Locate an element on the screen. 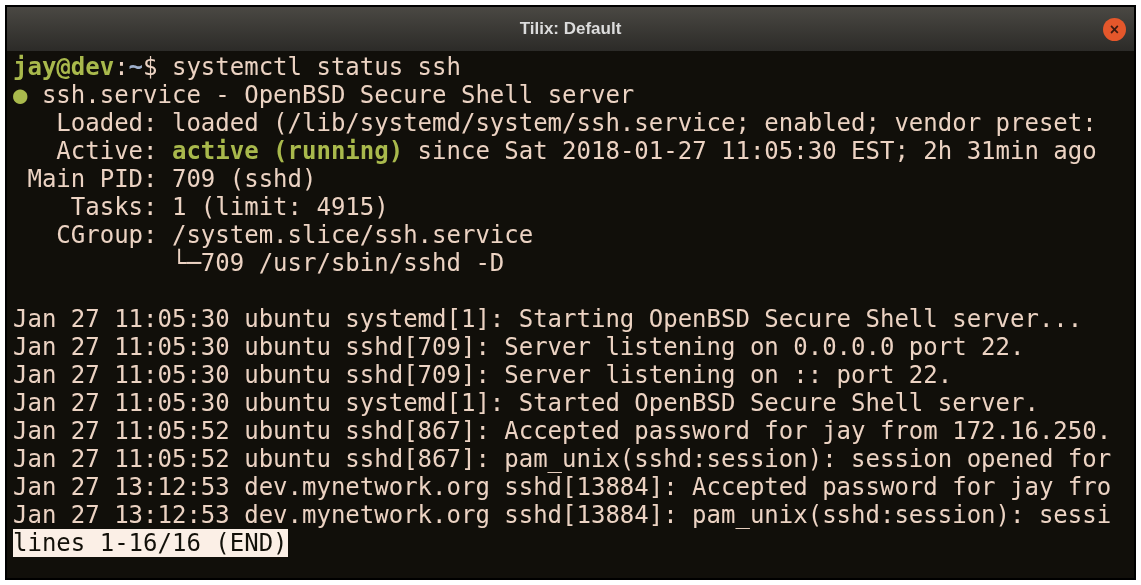 The height and width of the screenshot is (585, 1141). log-line: Jan 27 13:12:53 dev.mynetwork.org sshd[13884]: pam_unix(sshd:session): sessi is located at coordinates (562, 515).